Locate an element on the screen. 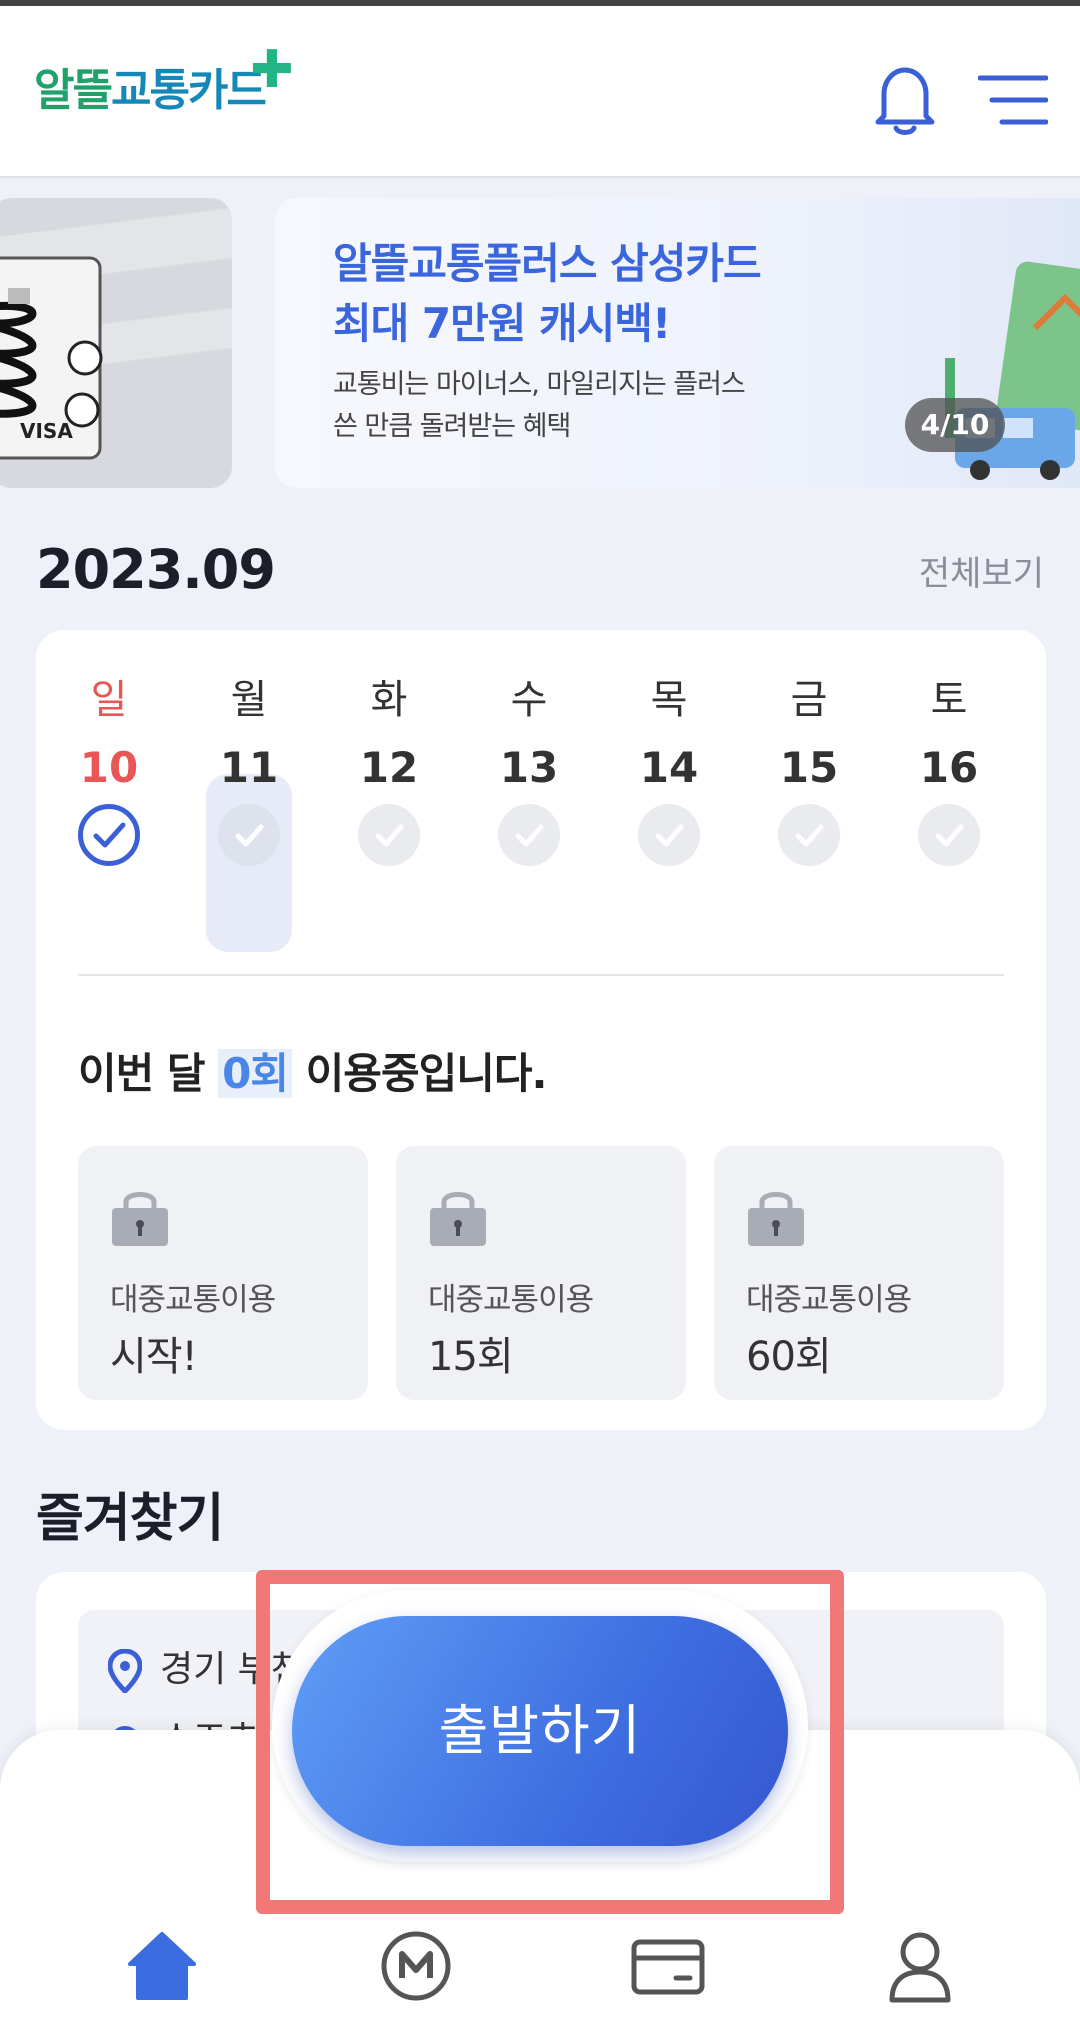  day-saturday: 토 16 is located at coordinates (949, 770).